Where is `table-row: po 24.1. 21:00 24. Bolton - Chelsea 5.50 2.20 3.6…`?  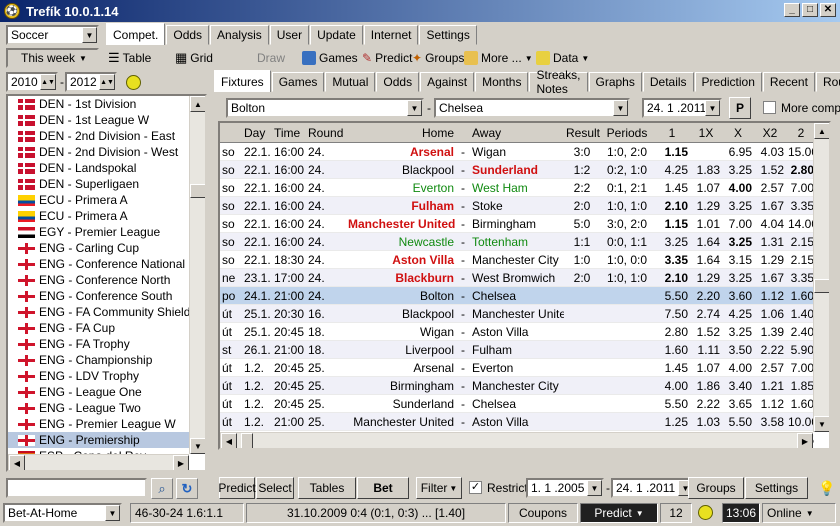 table-row: po 24.1. 21:00 24. Bolton - Chelsea 5.50 2.20 3.6… is located at coordinates (524, 296).